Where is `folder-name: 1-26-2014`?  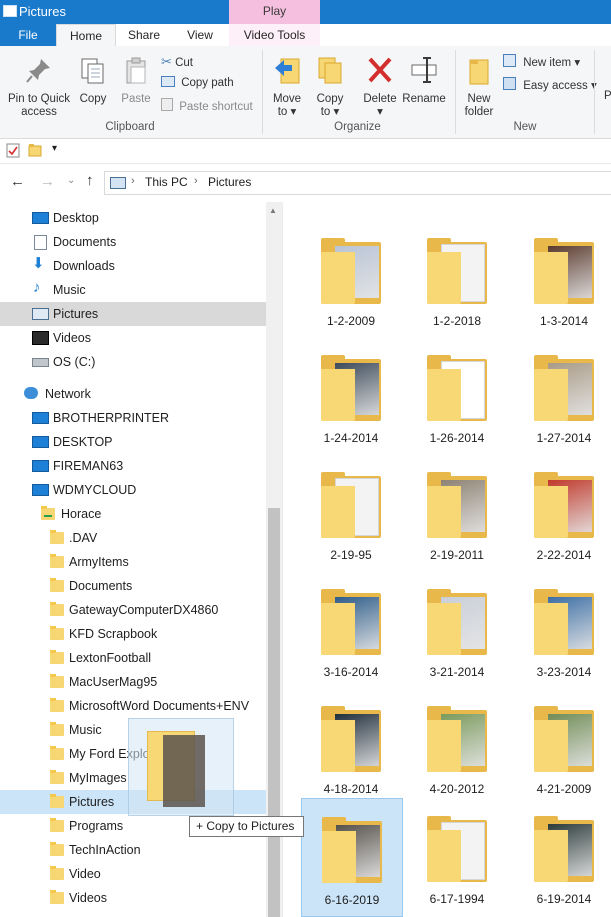
folder-name: 1-26-2014 is located at coordinates (457, 438).